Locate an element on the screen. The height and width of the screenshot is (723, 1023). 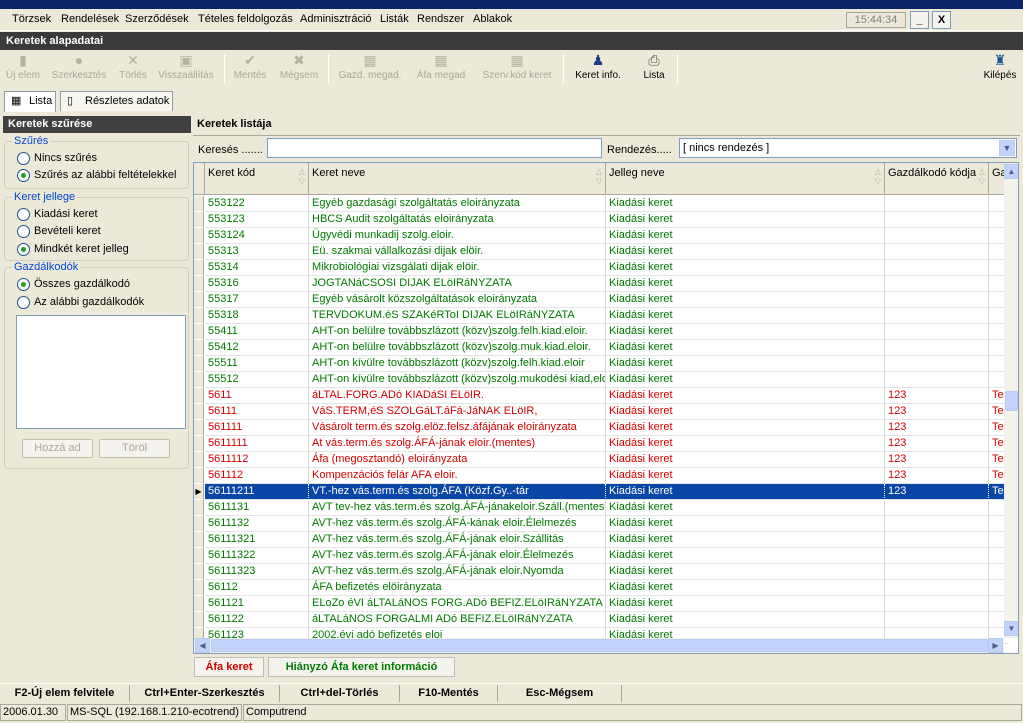
szerv-kod-button: ▦ Szerv.kód keret is located at coordinates (517, 69).